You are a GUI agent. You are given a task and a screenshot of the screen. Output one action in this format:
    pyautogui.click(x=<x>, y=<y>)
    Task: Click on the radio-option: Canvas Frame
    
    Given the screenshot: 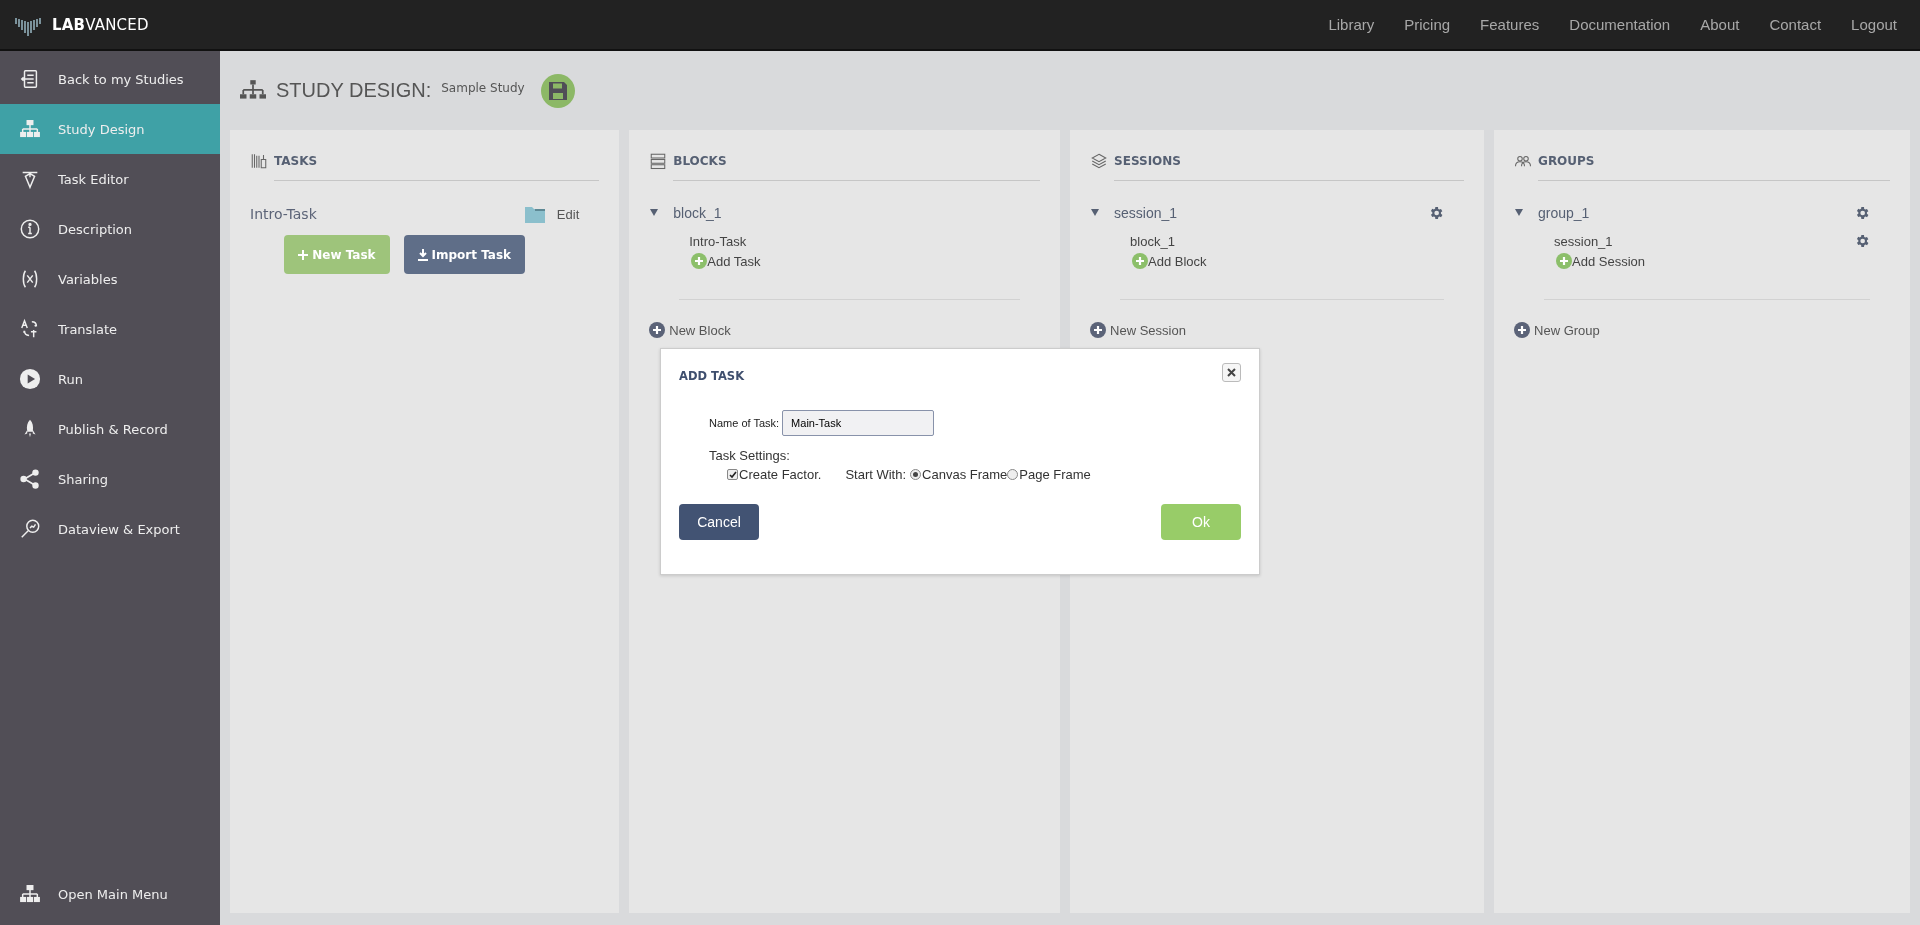 What is the action you would take?
    pyautogui.click(x=959, y=474)
    